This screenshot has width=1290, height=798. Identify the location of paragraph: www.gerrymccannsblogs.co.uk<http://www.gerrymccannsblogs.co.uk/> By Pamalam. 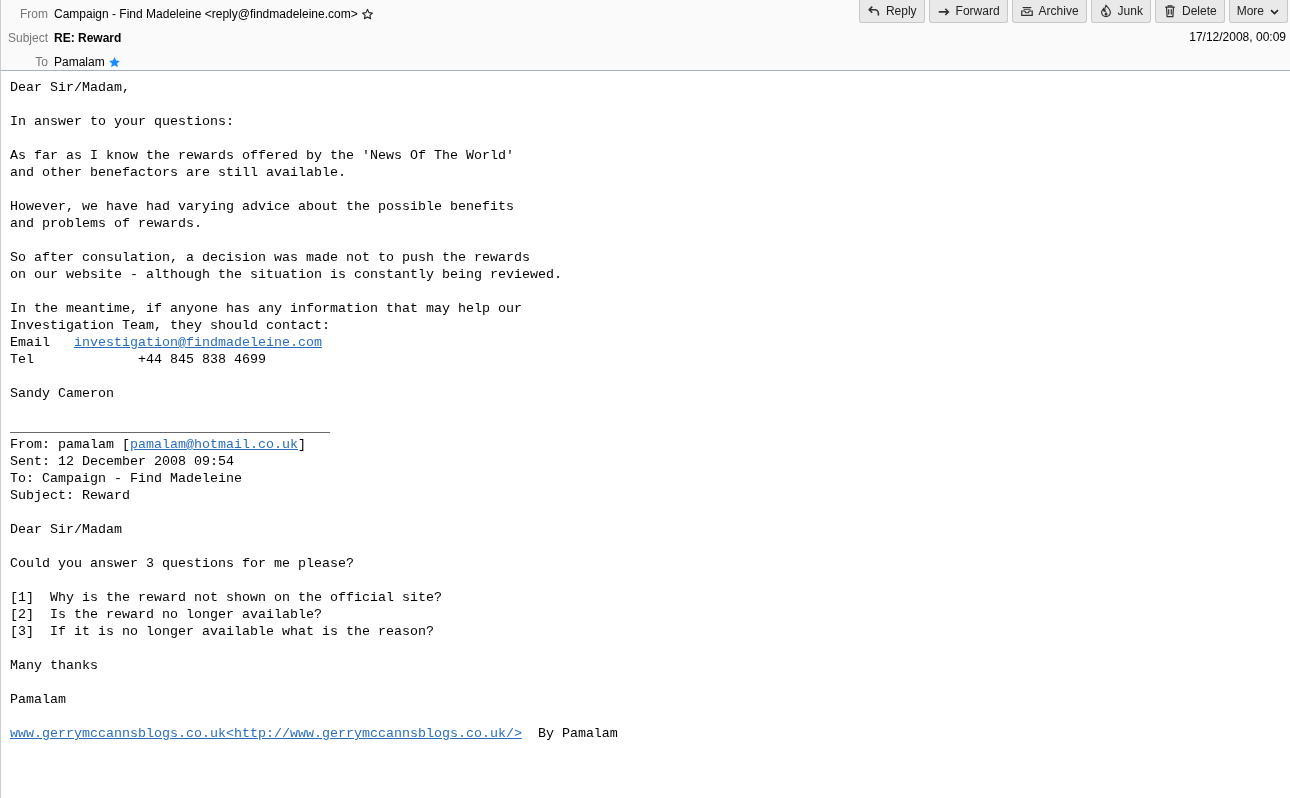
(314, 733).